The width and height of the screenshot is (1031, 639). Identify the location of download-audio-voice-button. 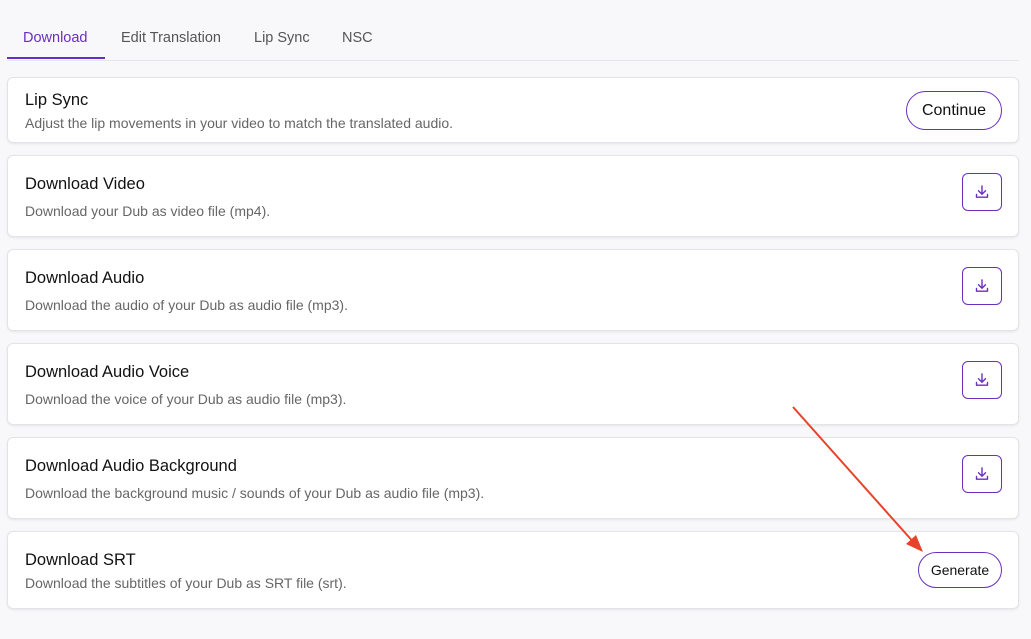
(982, 380).